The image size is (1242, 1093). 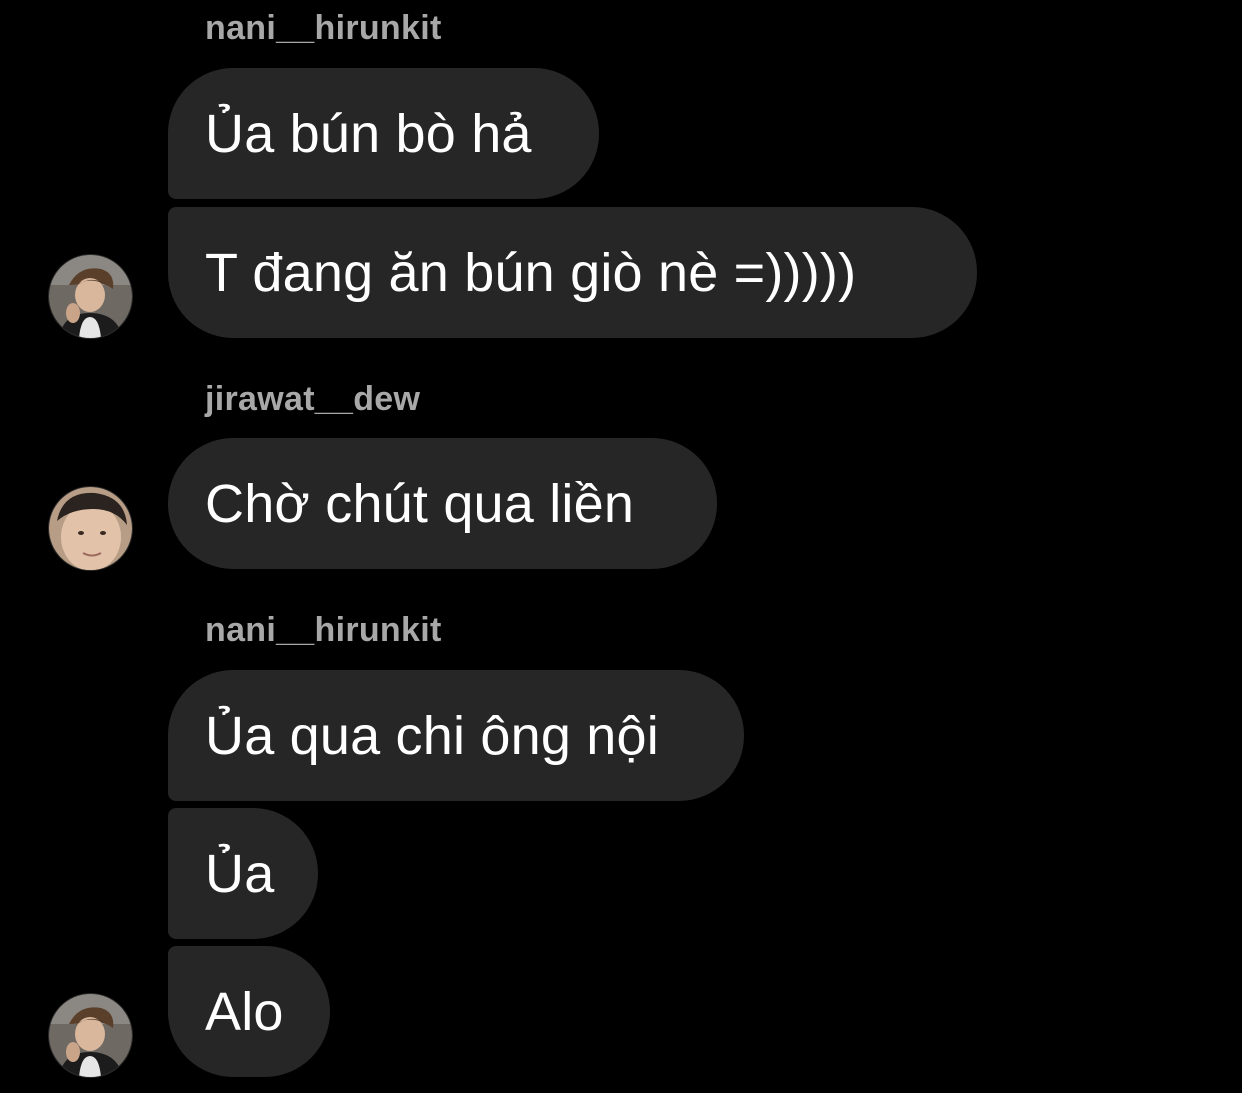 I want to click on message-bubble: Ủa bún bò hả, so click(x=383, y=133).